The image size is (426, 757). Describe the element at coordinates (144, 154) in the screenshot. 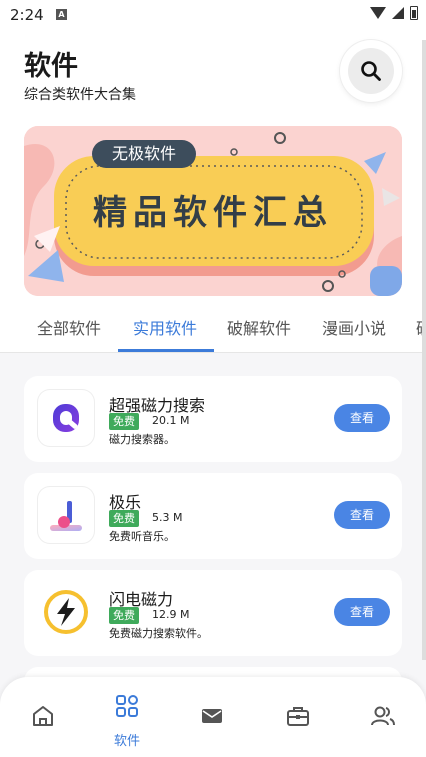

I see `banner-tag: 无极软件` at that location.